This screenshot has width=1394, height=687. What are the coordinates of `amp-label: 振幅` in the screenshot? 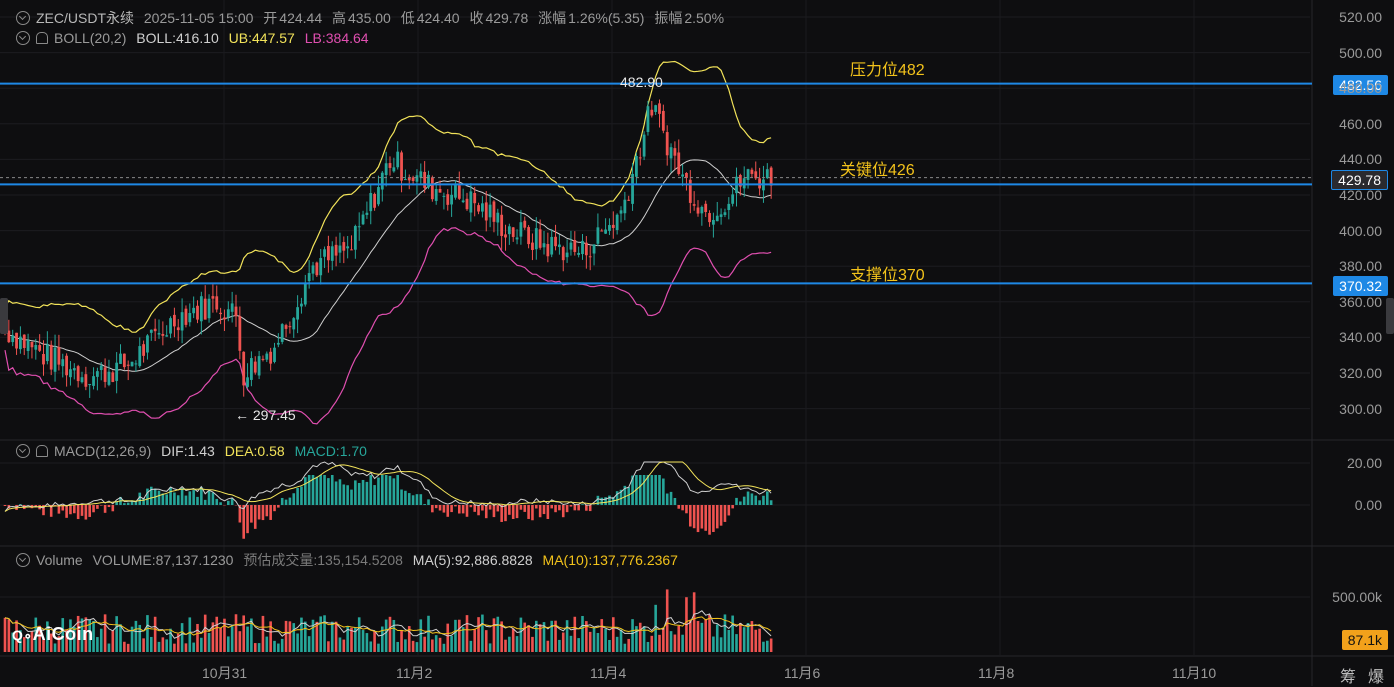 It's located at (668, 18).